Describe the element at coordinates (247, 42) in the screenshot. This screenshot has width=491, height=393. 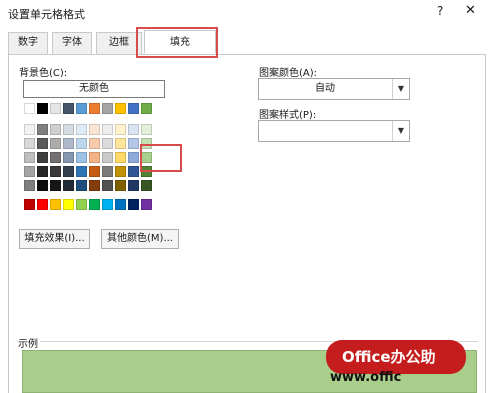
I see `tab-bar: 数字 字体 边框 填充` at that location.